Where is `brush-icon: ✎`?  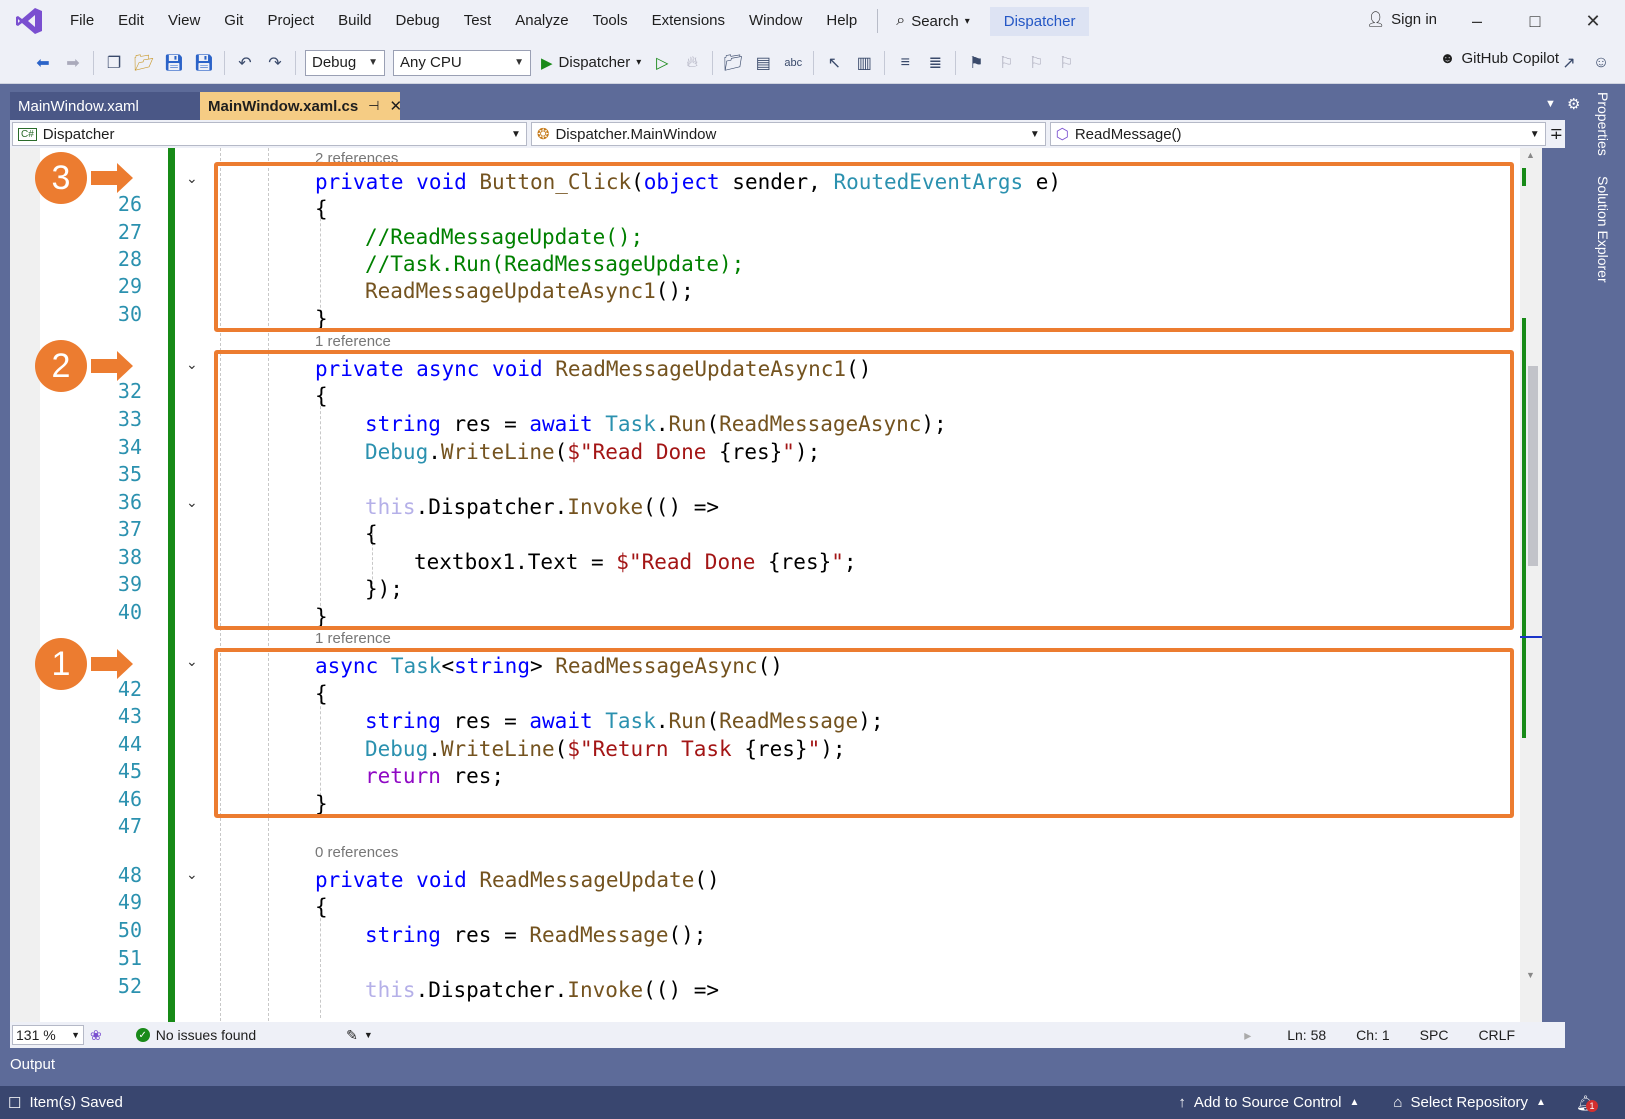 brush-icon: ✎ is located at coordinates (352, 1035).